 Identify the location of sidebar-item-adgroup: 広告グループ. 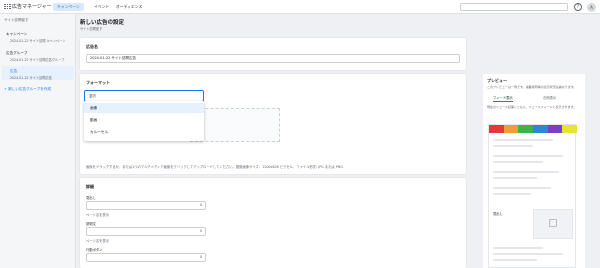
(16, 53).